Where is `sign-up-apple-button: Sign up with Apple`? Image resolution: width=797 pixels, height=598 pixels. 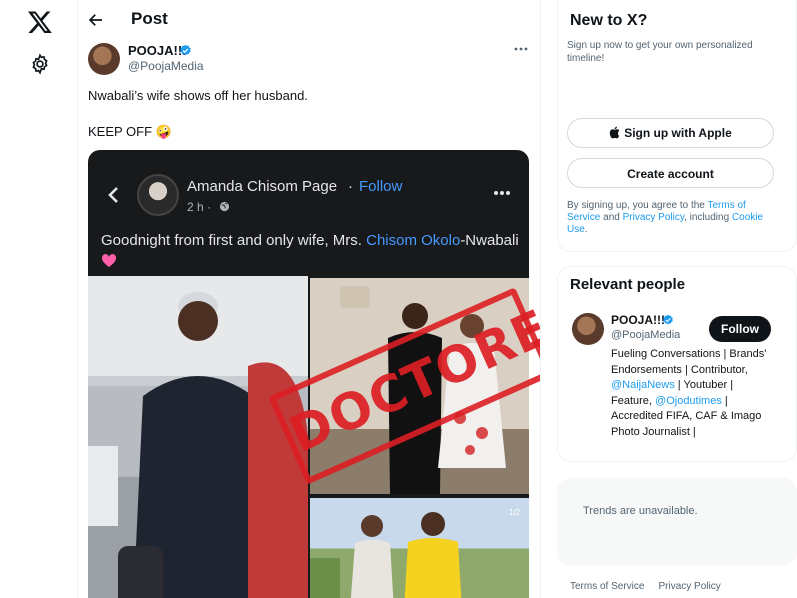 sign-up-apple-button: Sign up with Apple is located at coordinates (670, 133).